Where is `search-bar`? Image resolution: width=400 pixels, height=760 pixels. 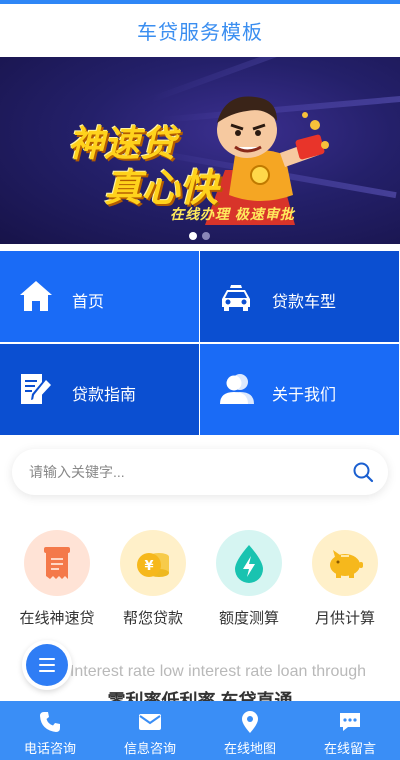
search-bar is located at coordinates (200, 472).